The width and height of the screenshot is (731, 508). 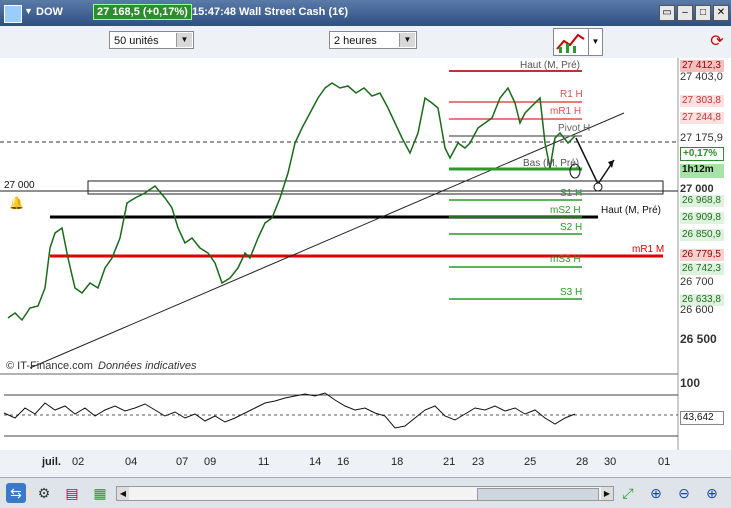 I want to click on alert-settings-icon: ⚙, so click(x=44, y=493).